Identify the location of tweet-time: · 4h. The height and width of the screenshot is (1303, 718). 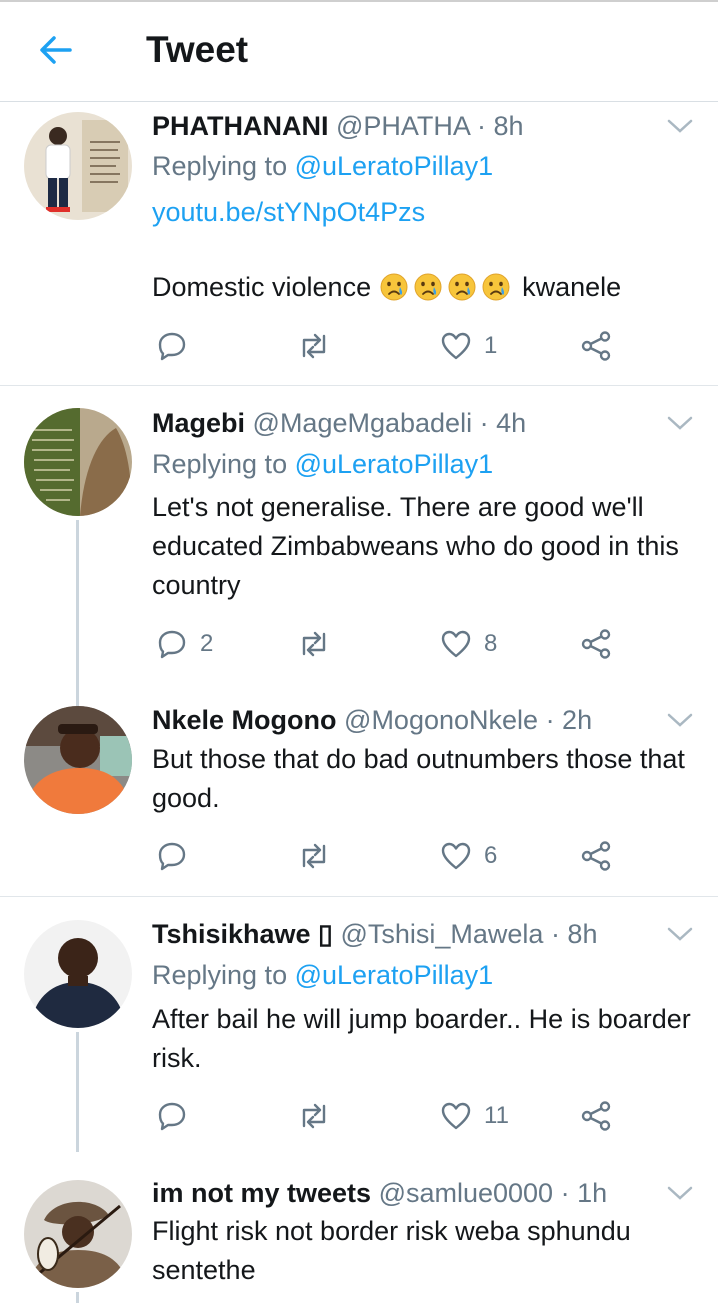
(503, 423).